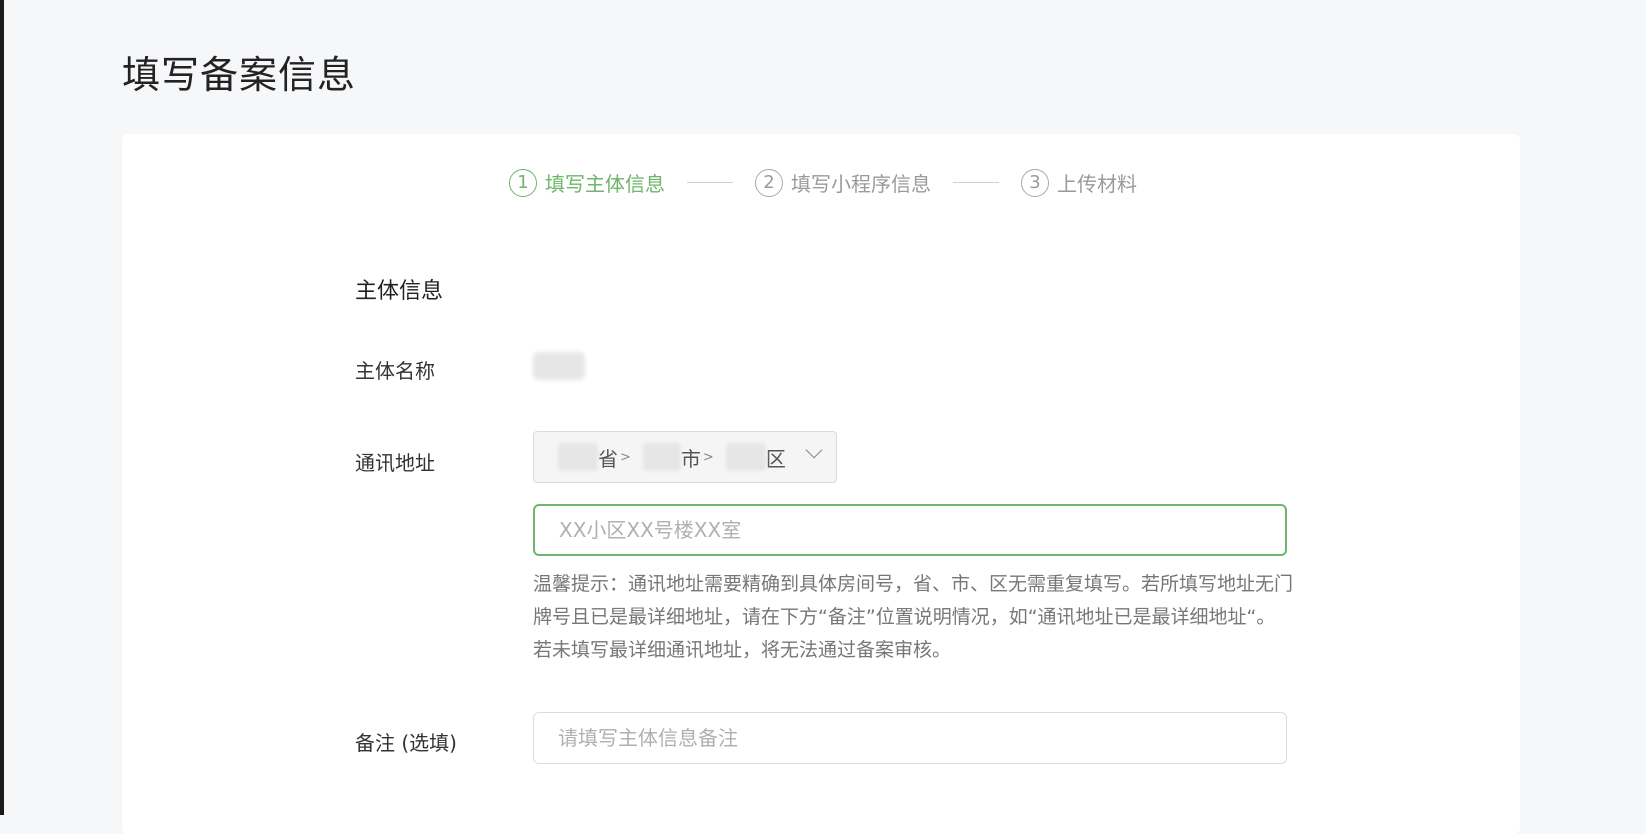 This screenshot has width=1646, height=834. Describe the element at coordinates (395, 371) in the screenshot. I see `entity-name-label: 主体名称` at that location.